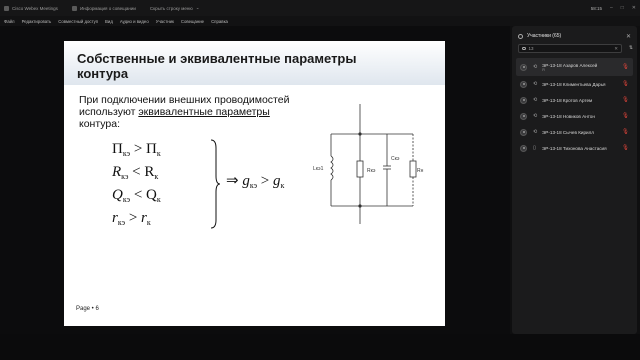 This screenshot has height=360, width=640. What do you see at coordinates (197, 7) in the screenshot?
I see `chevron-down-icon: ⌄` at bounding box center [197, 7].